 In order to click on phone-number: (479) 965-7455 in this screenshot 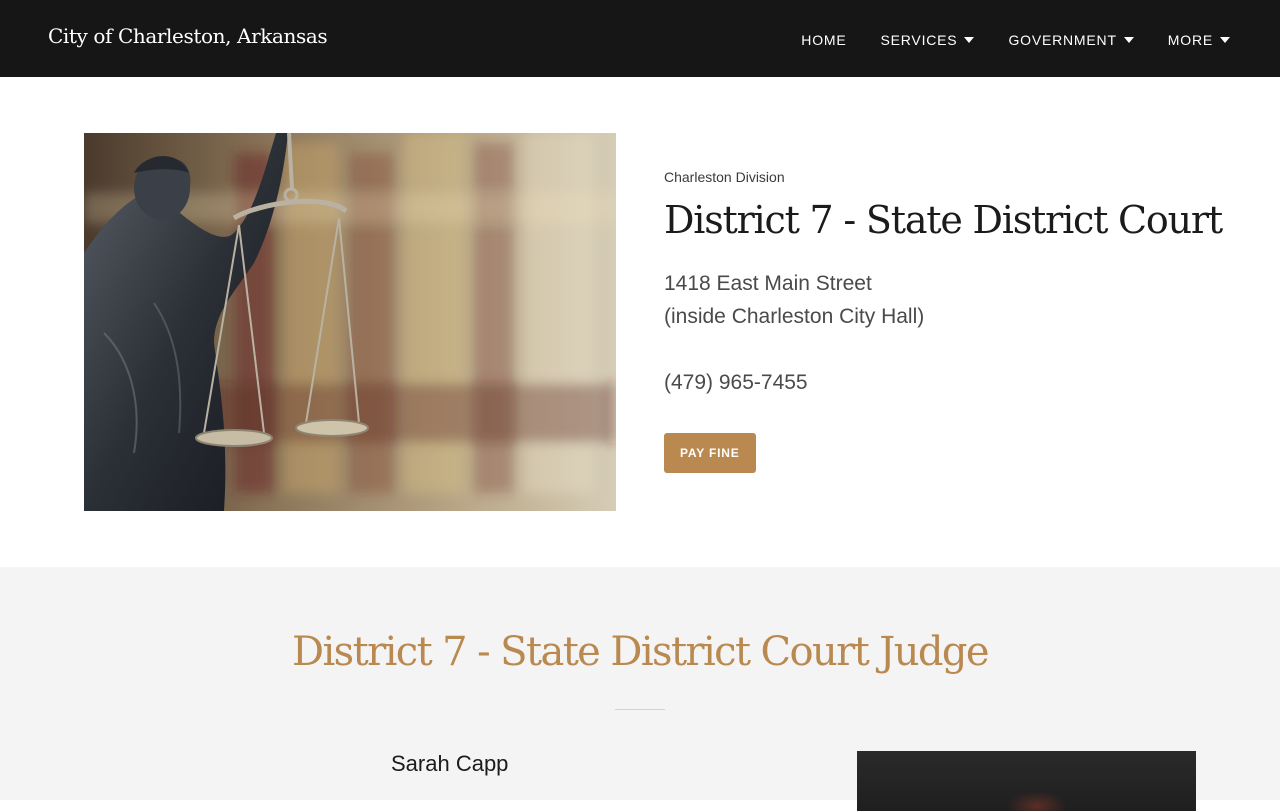, I will do `click(944, 382)`.